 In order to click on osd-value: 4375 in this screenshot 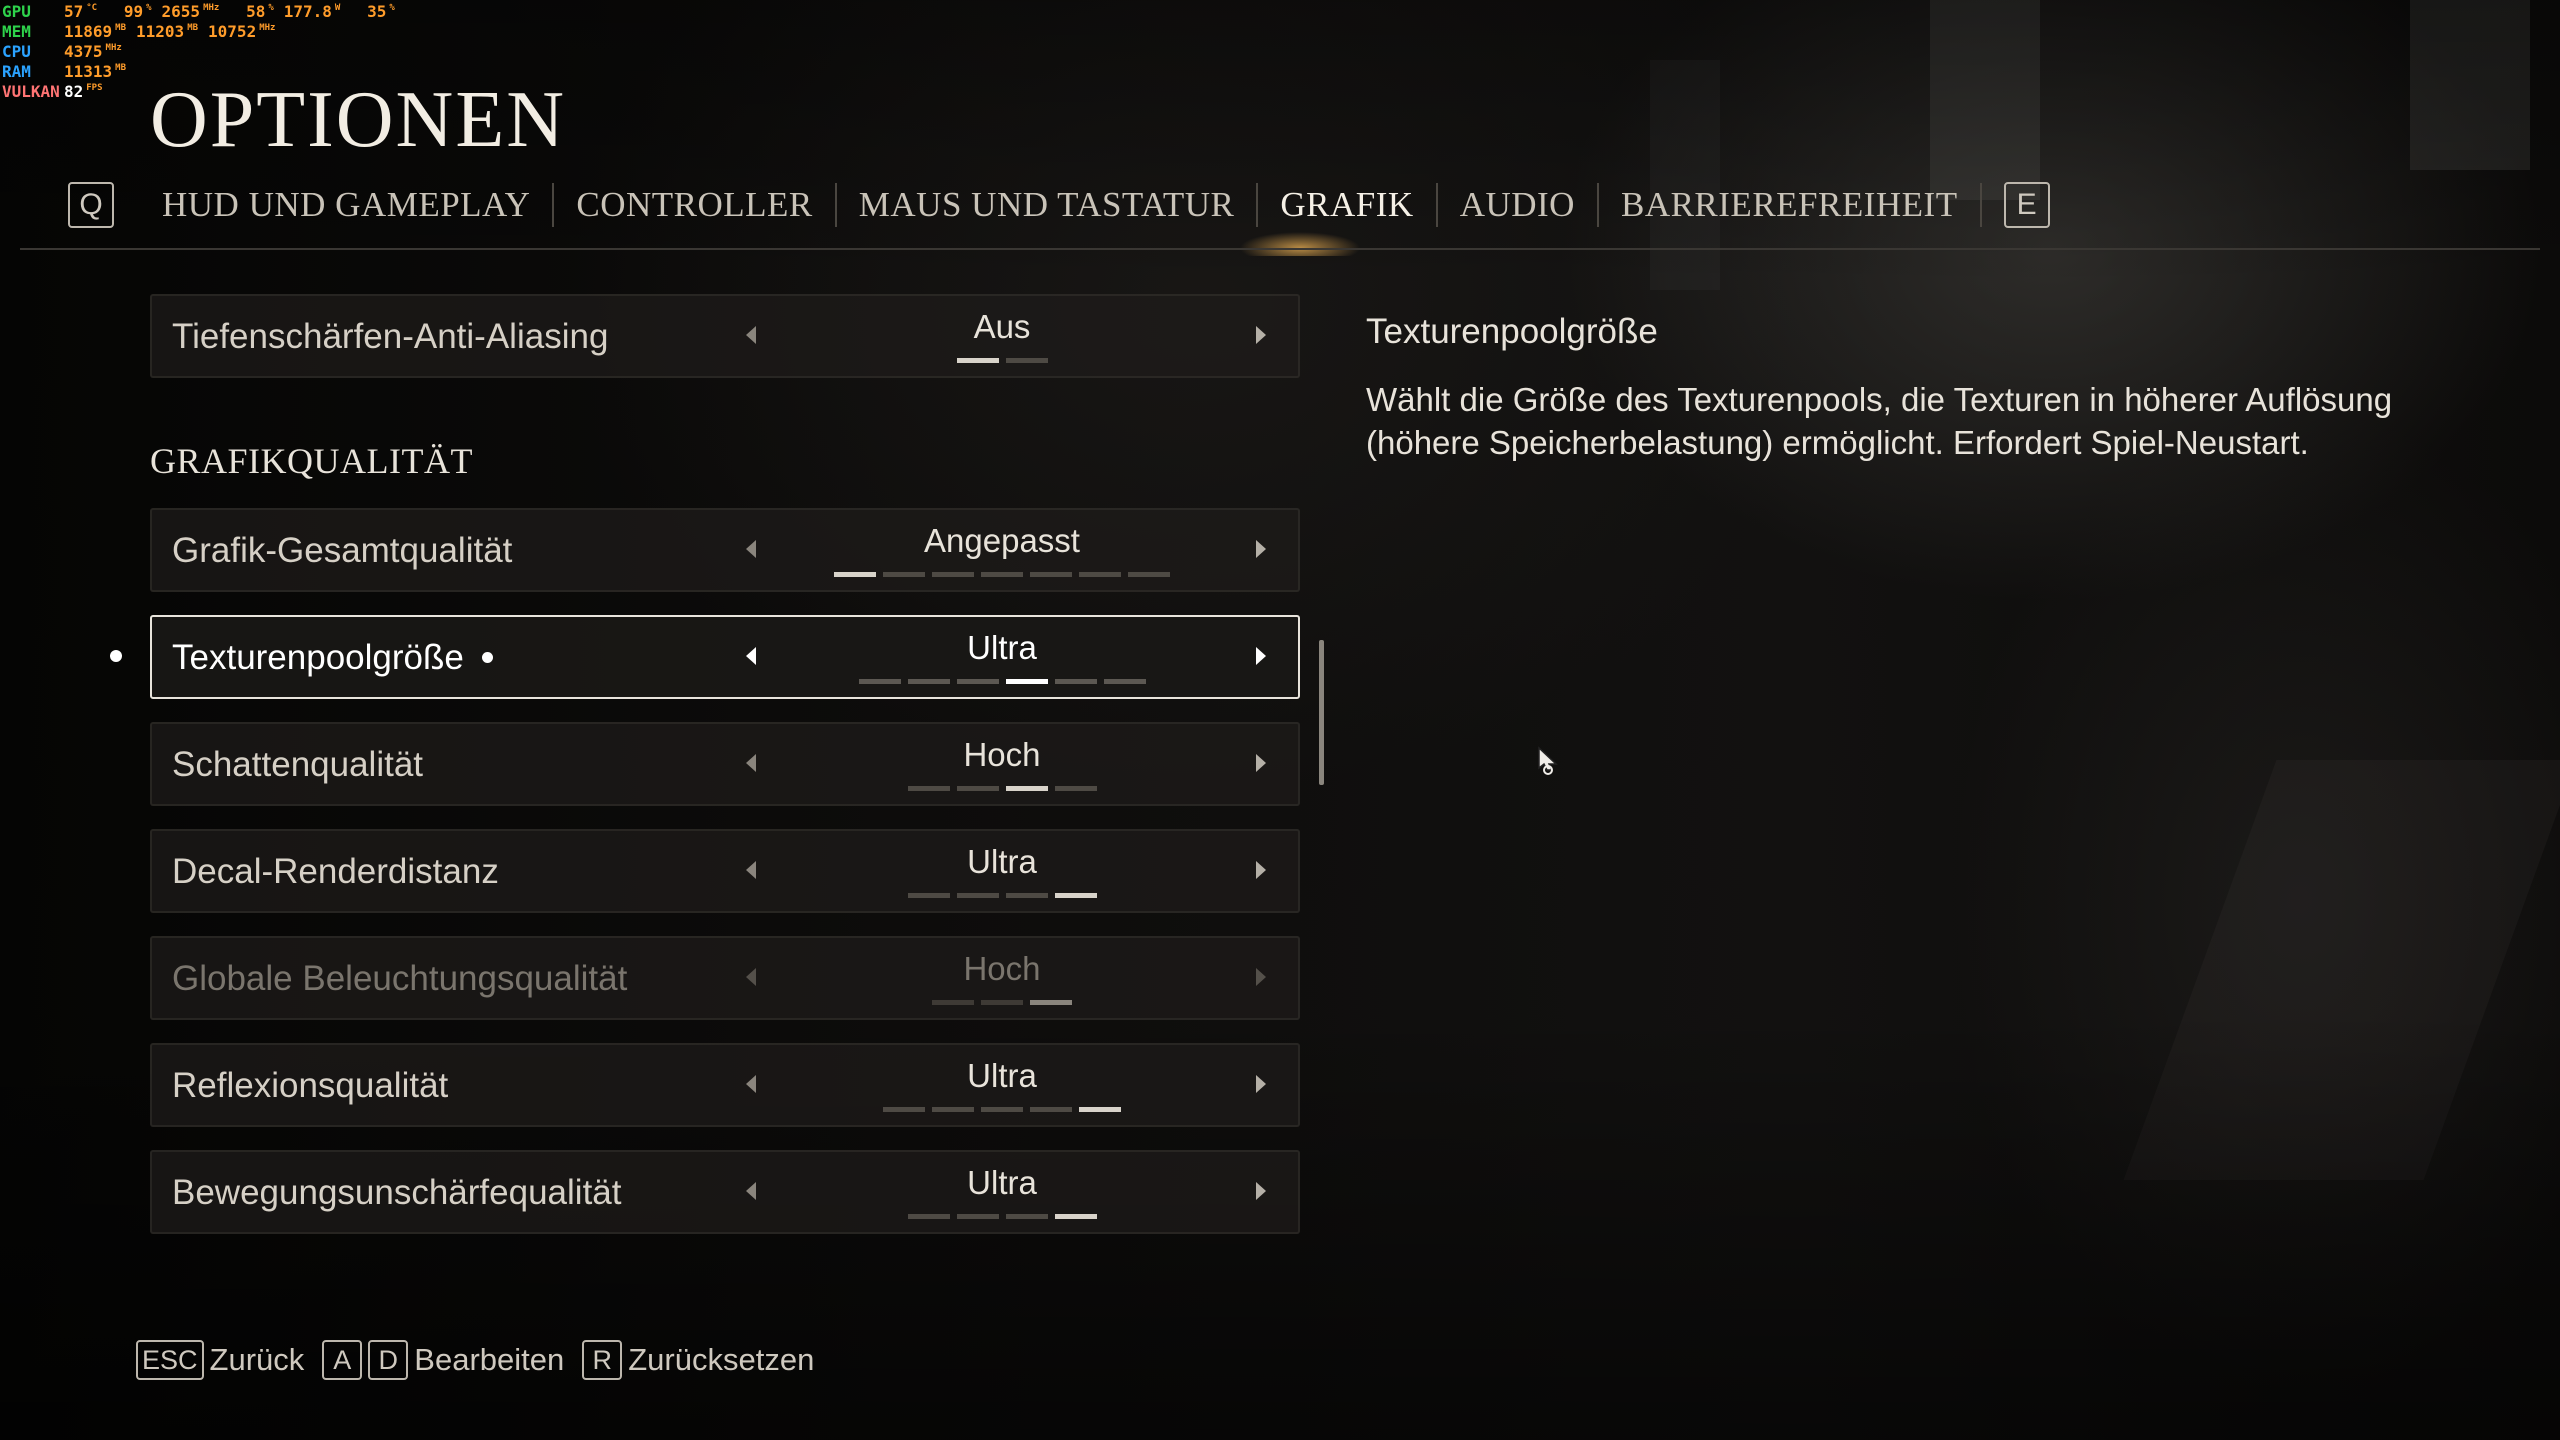, I will do `click(83, 51)`.